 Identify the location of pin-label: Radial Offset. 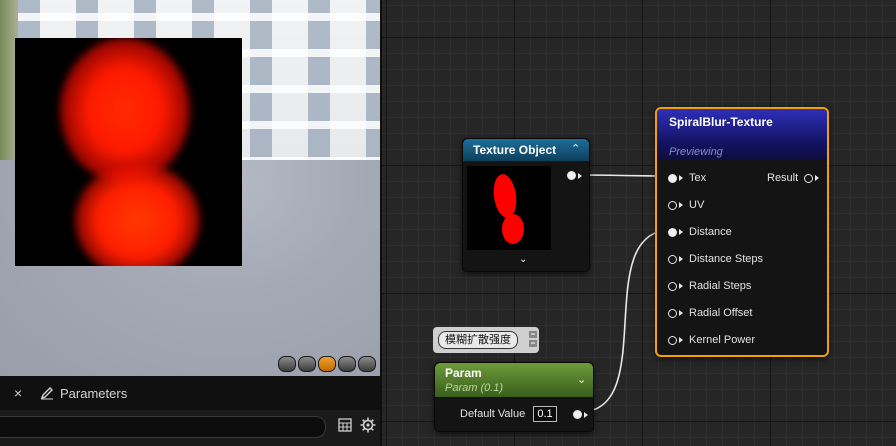
(721, 313).